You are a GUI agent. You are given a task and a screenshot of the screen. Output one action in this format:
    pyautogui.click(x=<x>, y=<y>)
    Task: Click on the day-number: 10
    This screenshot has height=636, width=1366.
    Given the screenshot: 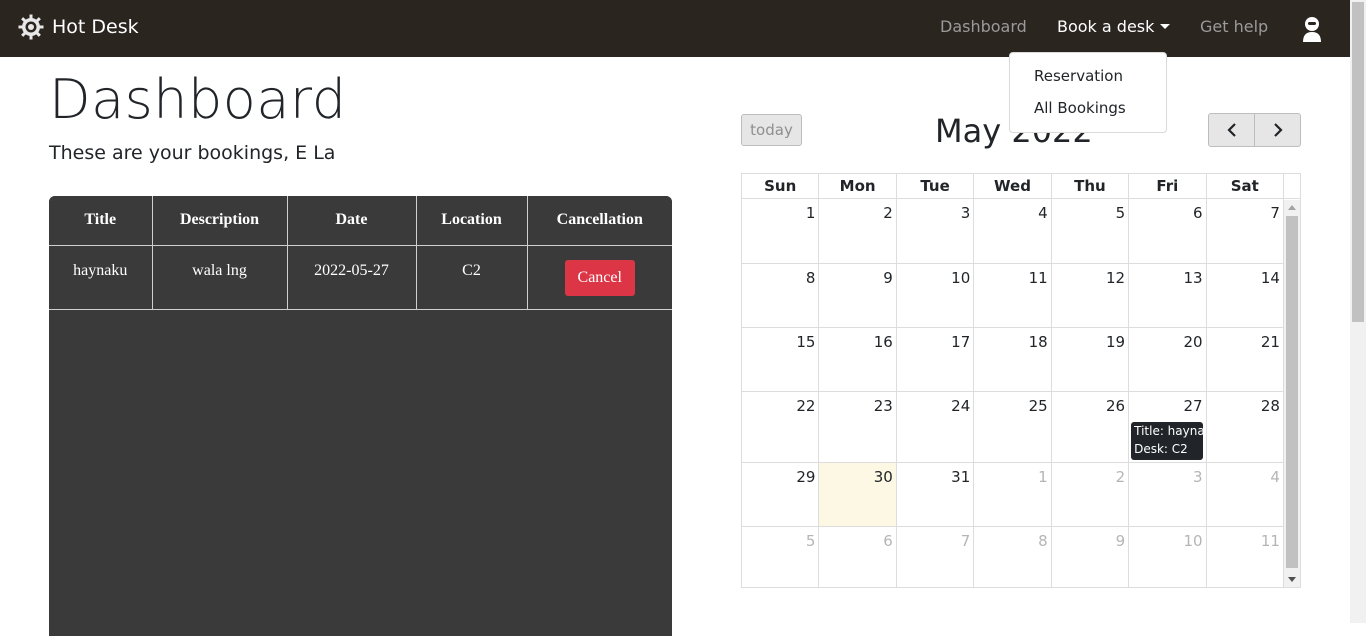 What is the action you would take?
    pyautogui.click(x=961, y=278)
    